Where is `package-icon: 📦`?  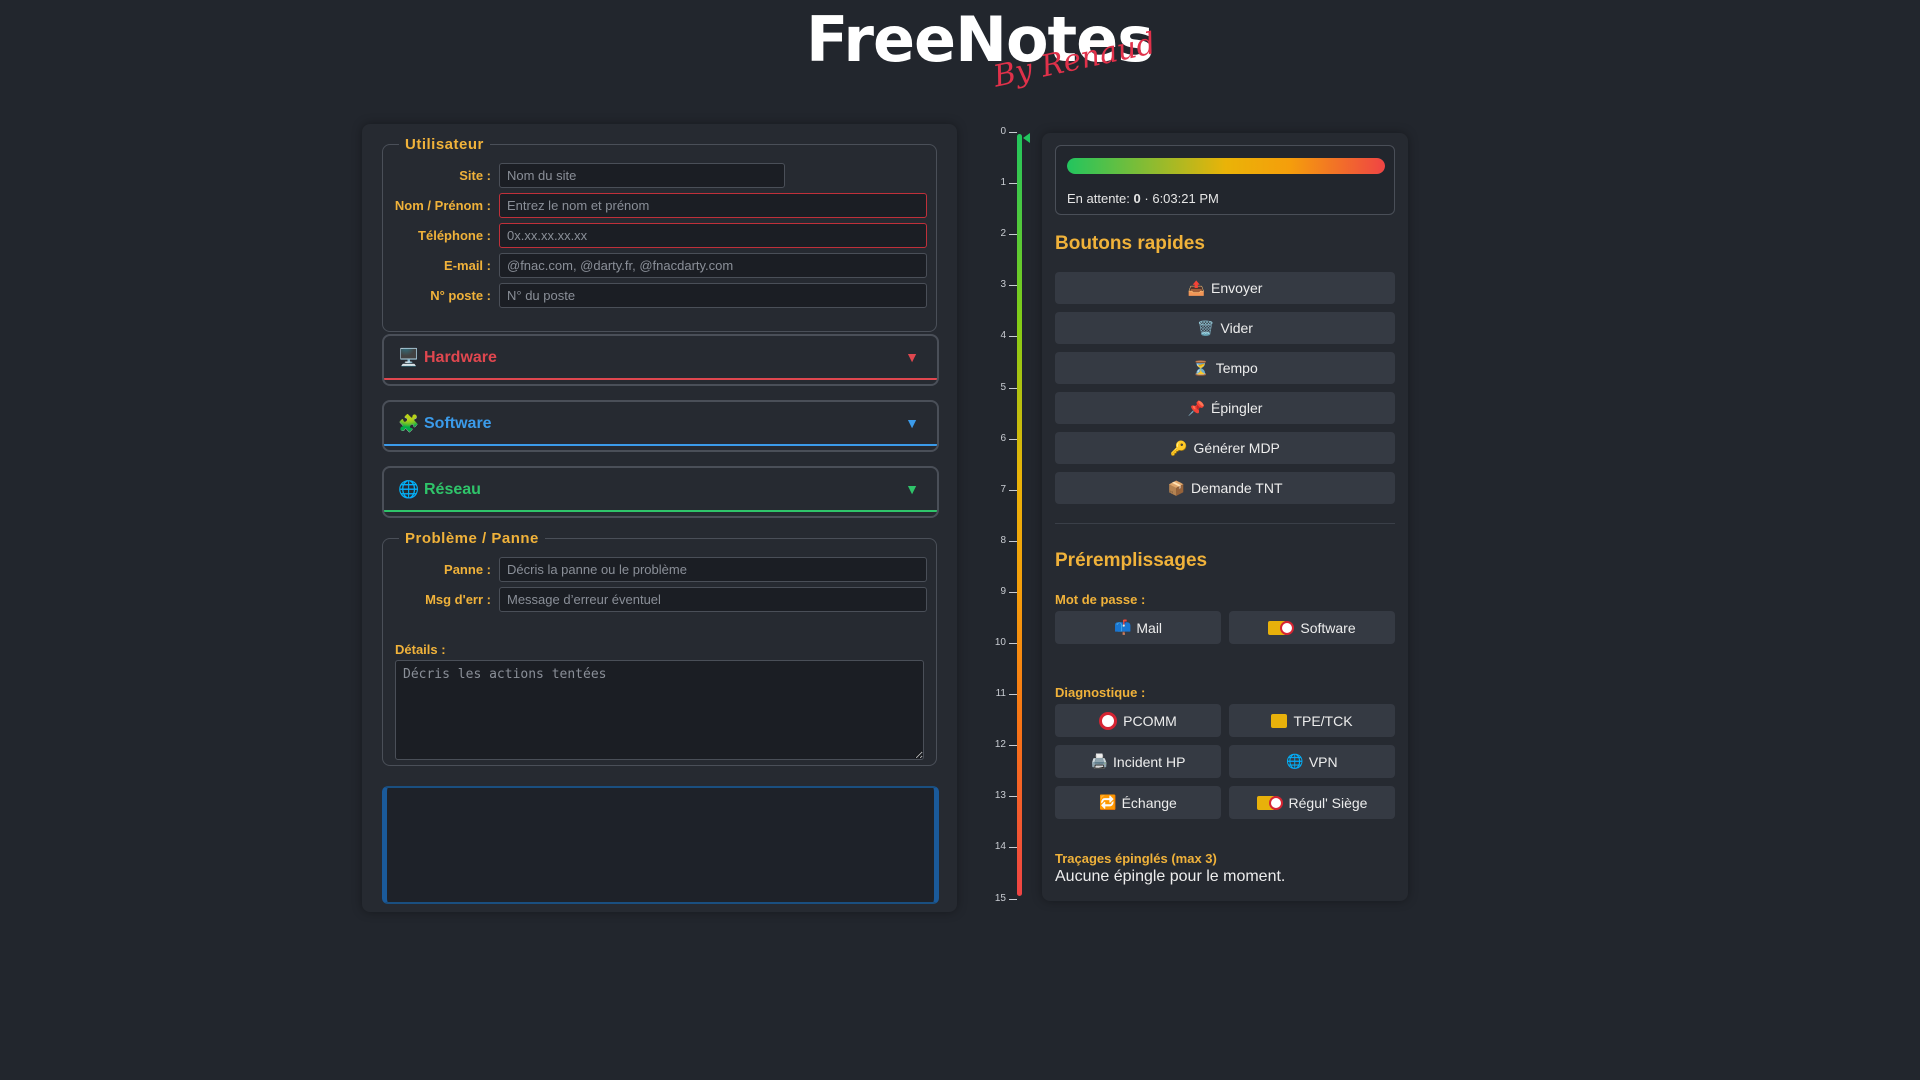 package-icon: 📦 is located at coordinates (1176, 487).